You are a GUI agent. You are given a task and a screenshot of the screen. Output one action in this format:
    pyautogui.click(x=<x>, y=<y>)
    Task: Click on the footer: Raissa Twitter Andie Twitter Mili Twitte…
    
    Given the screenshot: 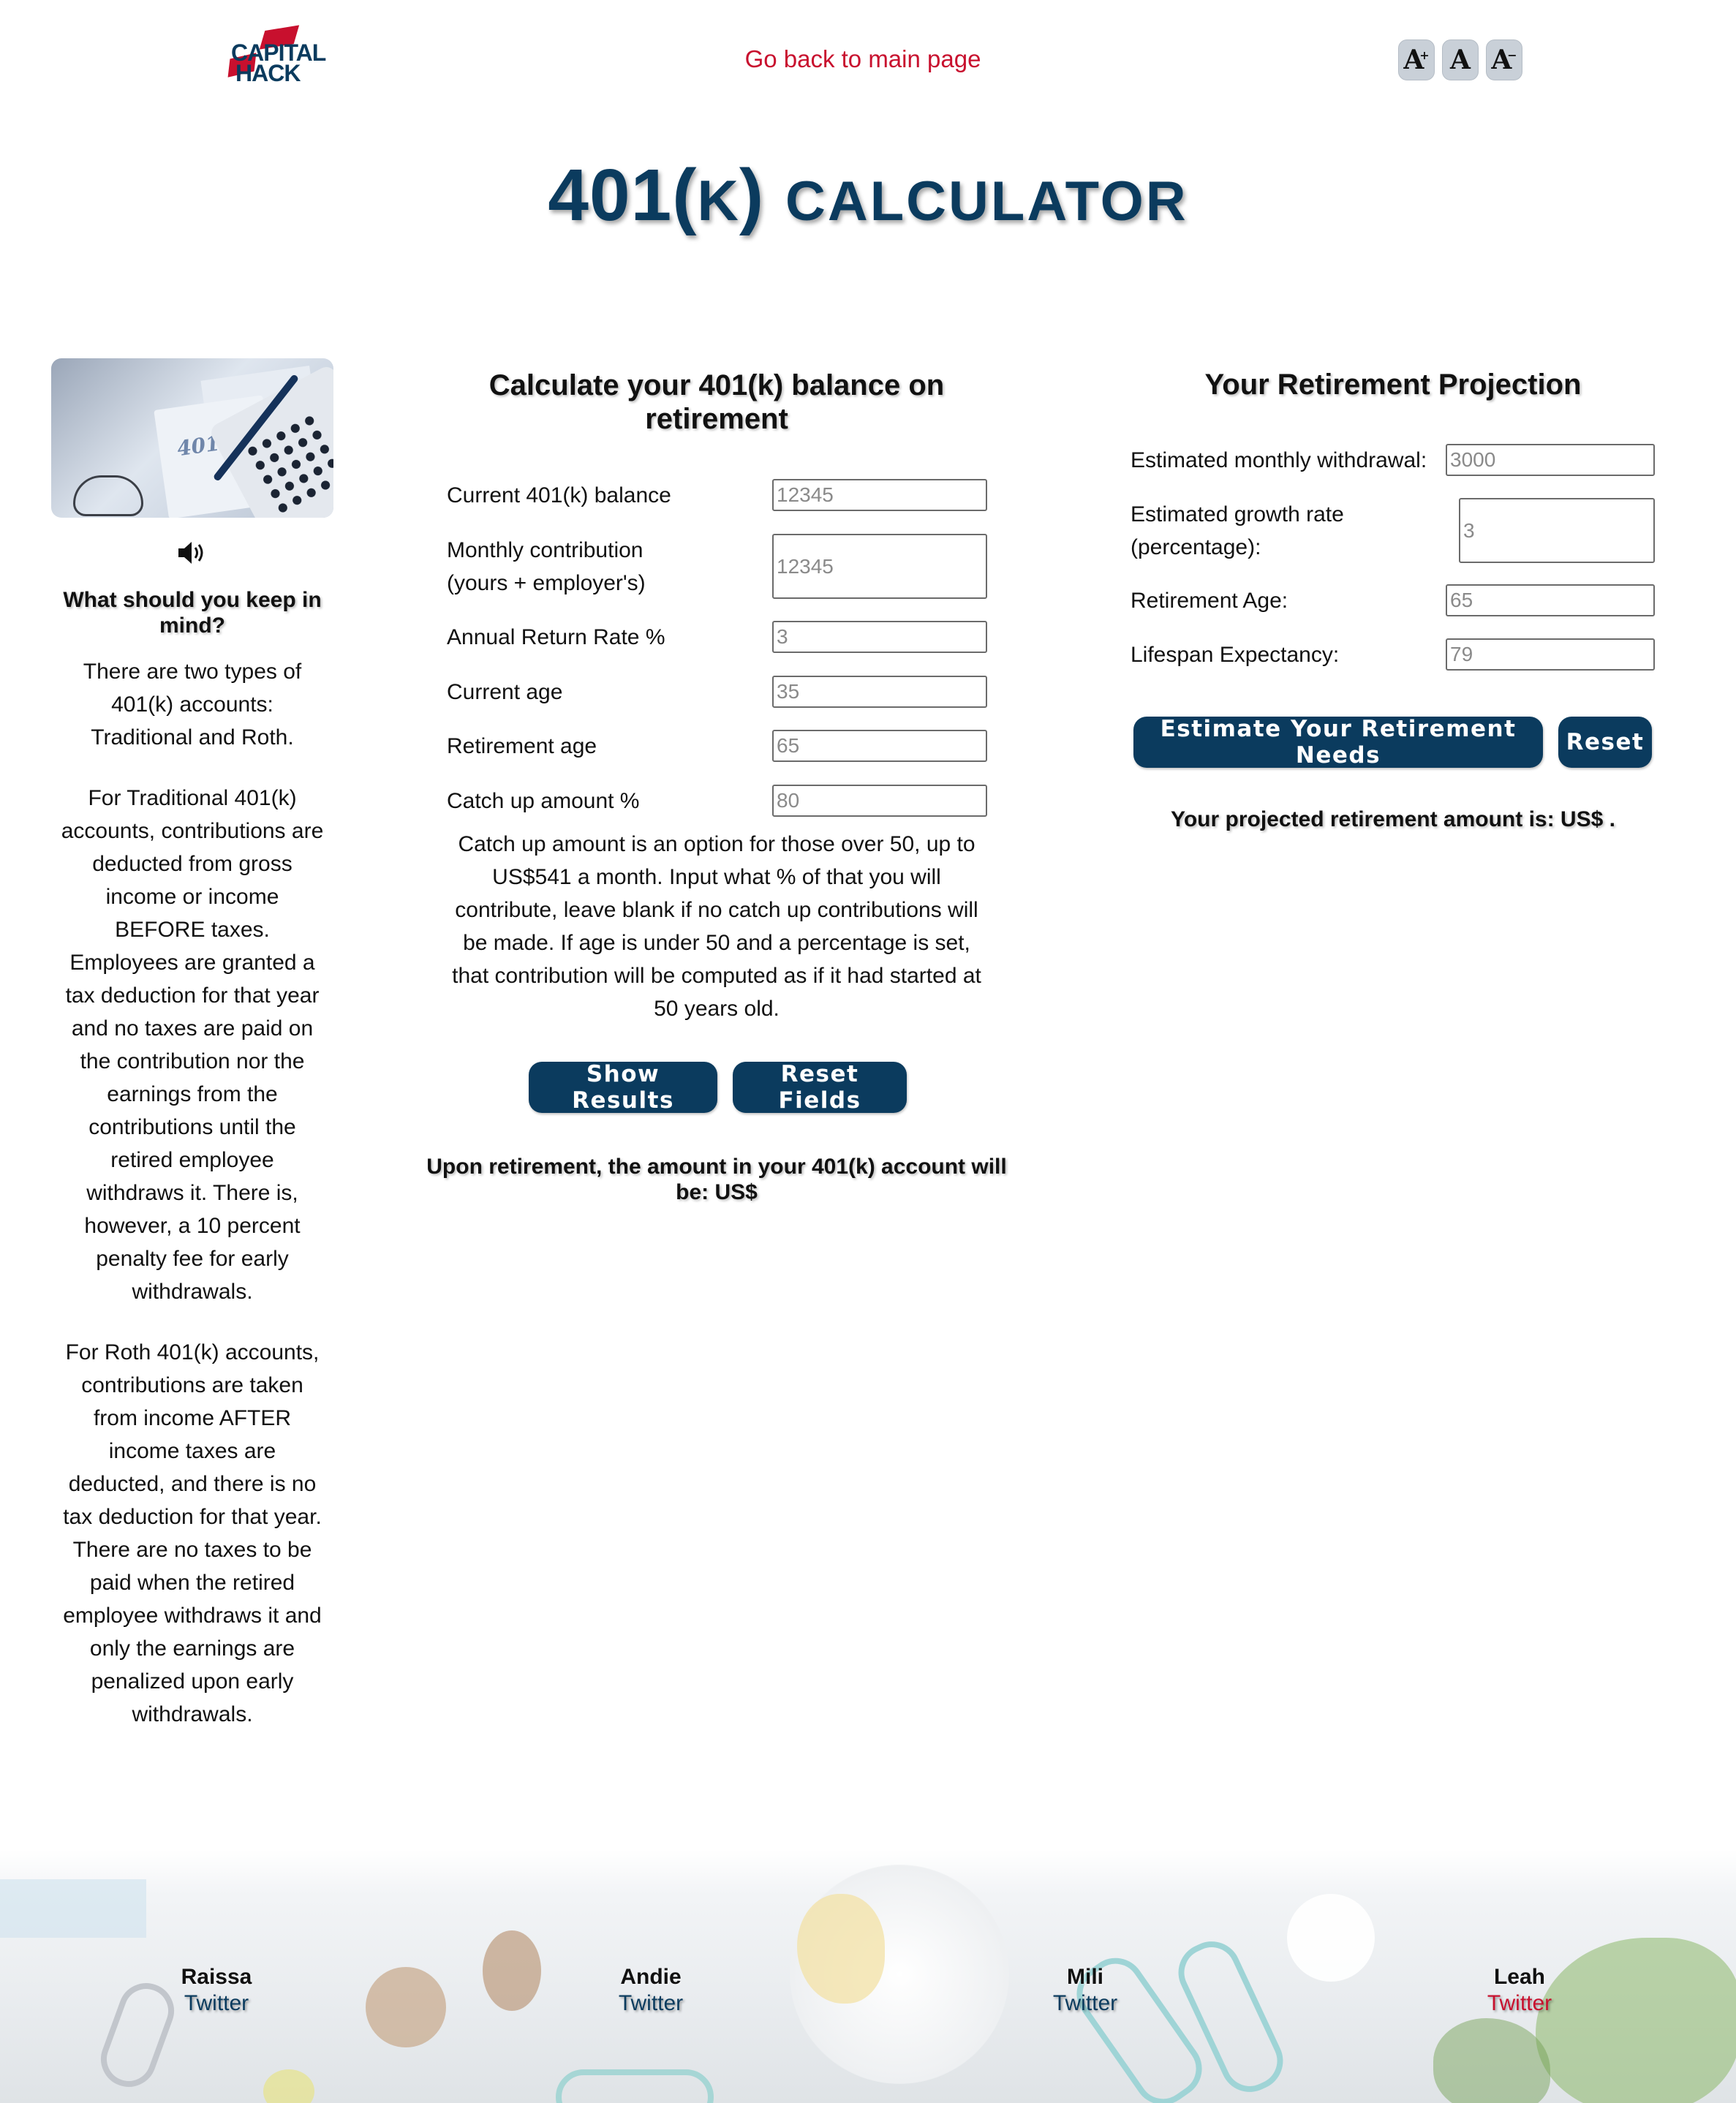 What is the action you would take?
    pyautogui.click(x=868, y=1976)
    